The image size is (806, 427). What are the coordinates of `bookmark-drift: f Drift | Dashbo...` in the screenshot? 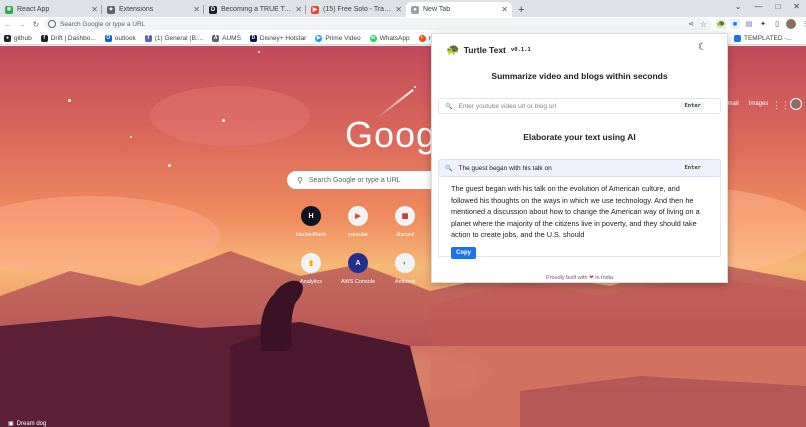 It's located at (68, 38).